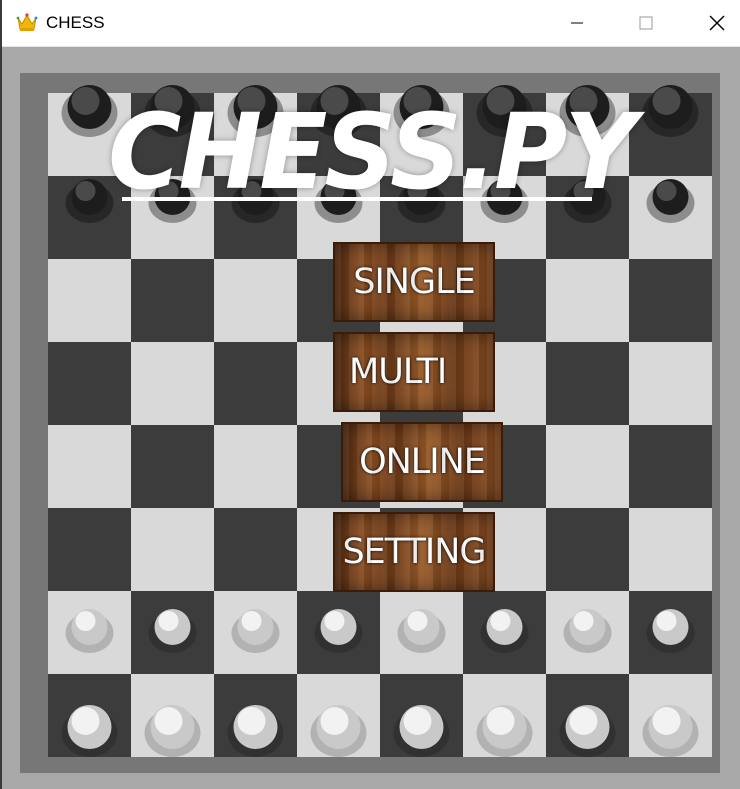  I want to click on title-underline, so click(357, 199).